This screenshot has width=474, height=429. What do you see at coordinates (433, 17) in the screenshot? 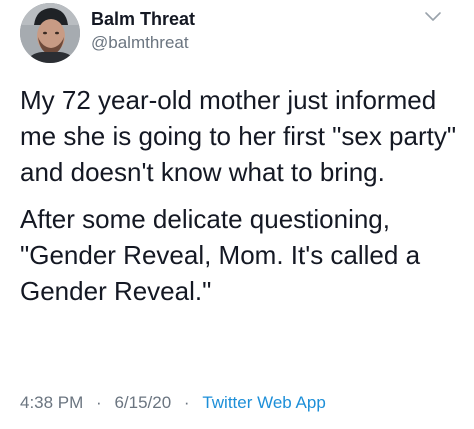
I see `chevron-down-icon` at bounding box center [433, 17].